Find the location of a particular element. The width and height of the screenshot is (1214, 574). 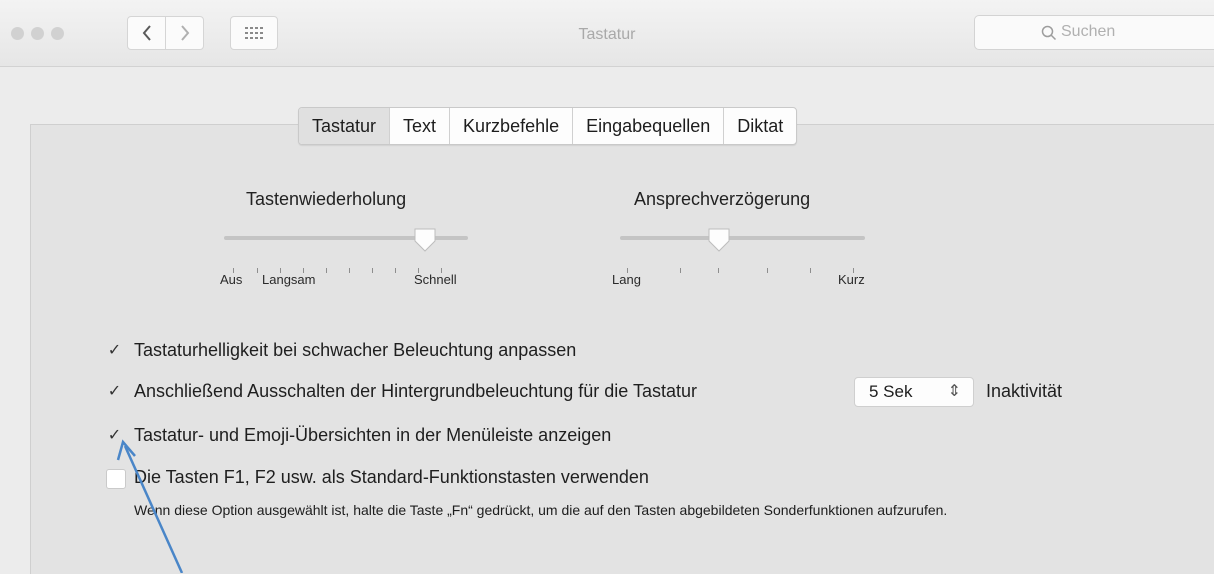

search-field: Suchen is located at coordinates (1094, 32).